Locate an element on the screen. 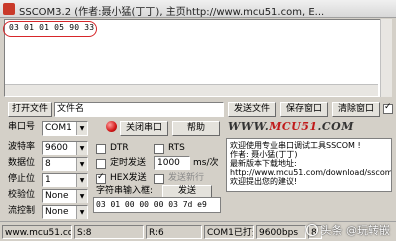 The height and width of the screenshot is (241, 396). send-newline-label: 发送新行 is located at coordinates (186, 178).